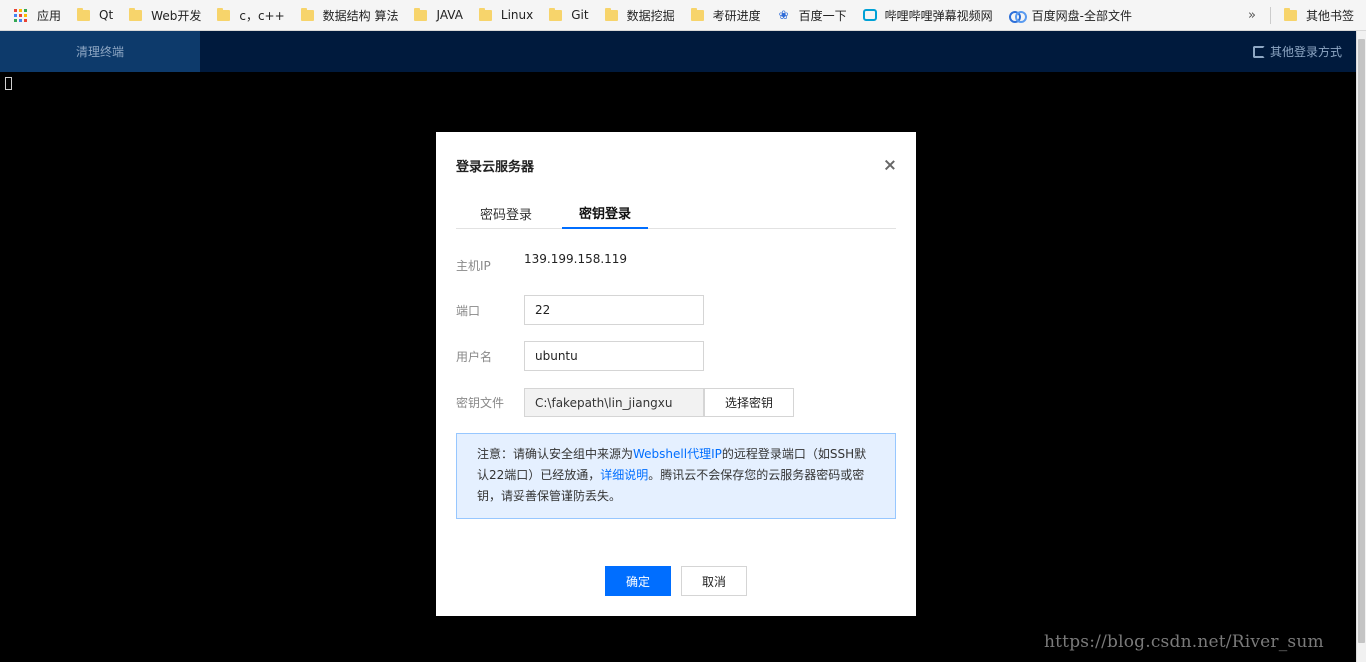 Image resolution: width=1366 pixels, height=662 pixels. What do you see at coordinates (822, 15) in the screenshot?
I see `bookmark-label: 百度一下` at bounding box center [822, 15].